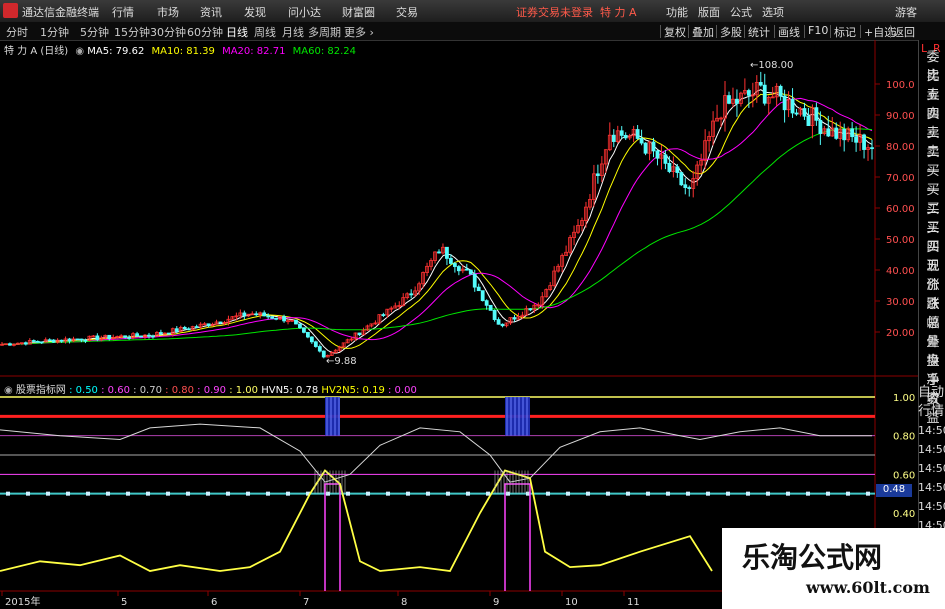 The height and width of the screenshot is (609, 945). What do you see at coordinates (324, 32) in the screenshot?
I see `period-multi: 多周期` at bounding box center [324, 32].